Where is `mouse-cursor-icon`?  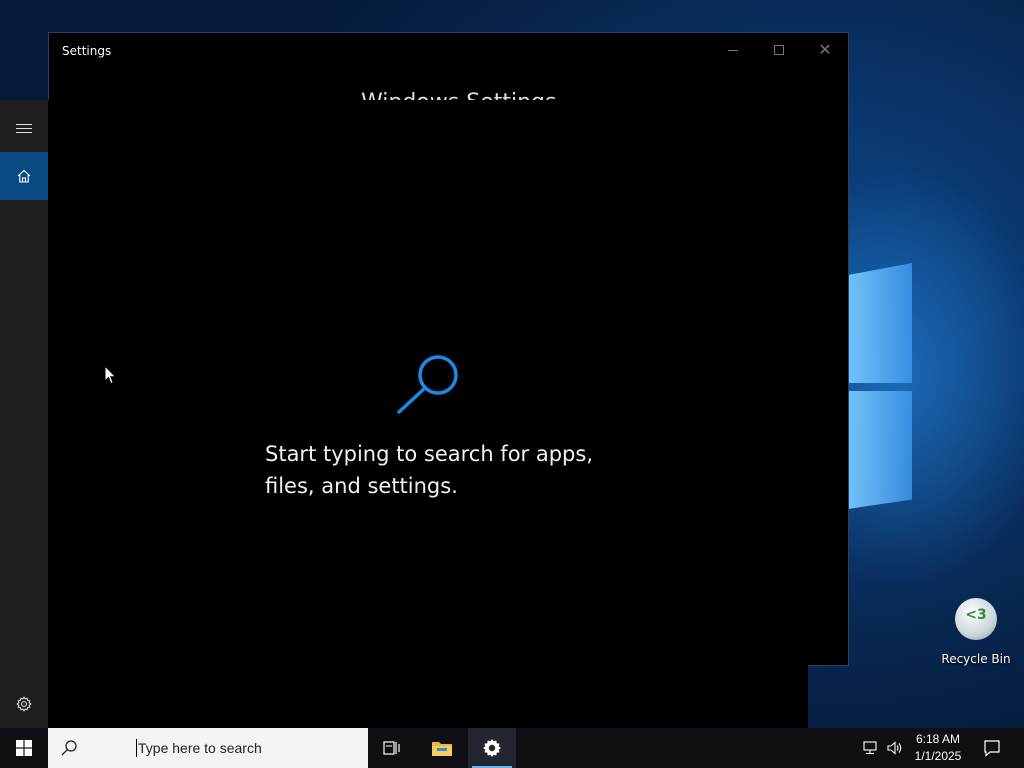
mouse-cursor-icon is located at coordinates (110, 375).